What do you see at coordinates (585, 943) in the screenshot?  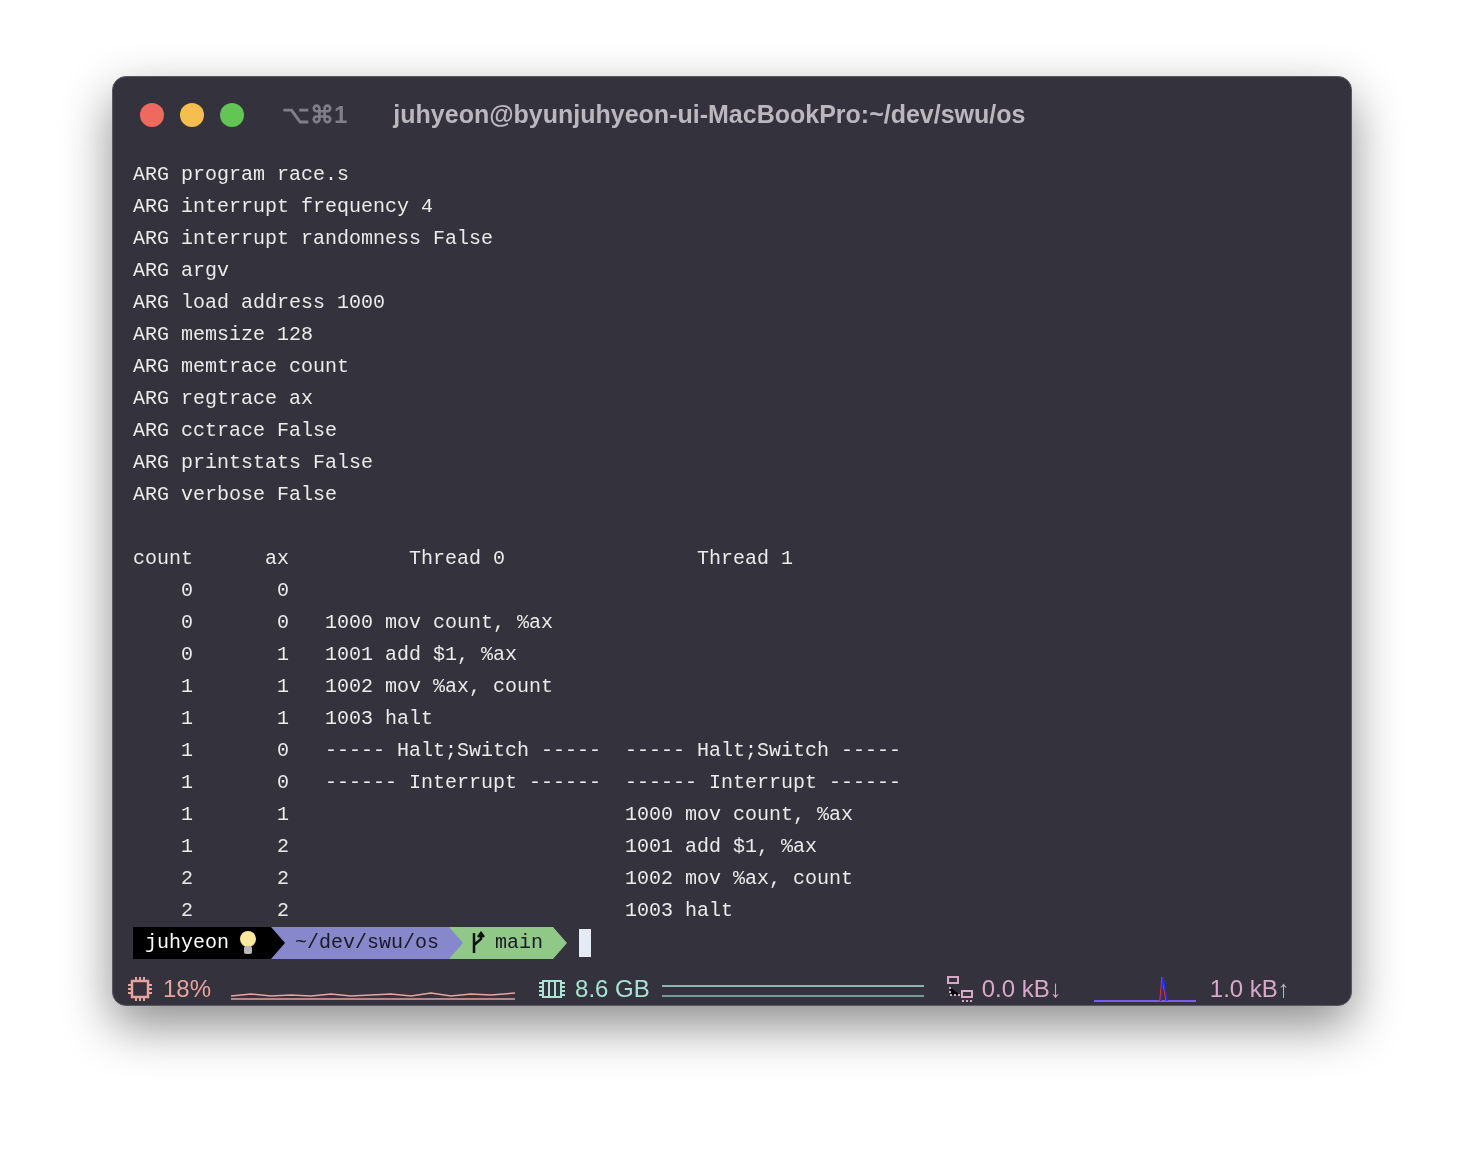 I see `cursor` at bounding box center [585, 943].